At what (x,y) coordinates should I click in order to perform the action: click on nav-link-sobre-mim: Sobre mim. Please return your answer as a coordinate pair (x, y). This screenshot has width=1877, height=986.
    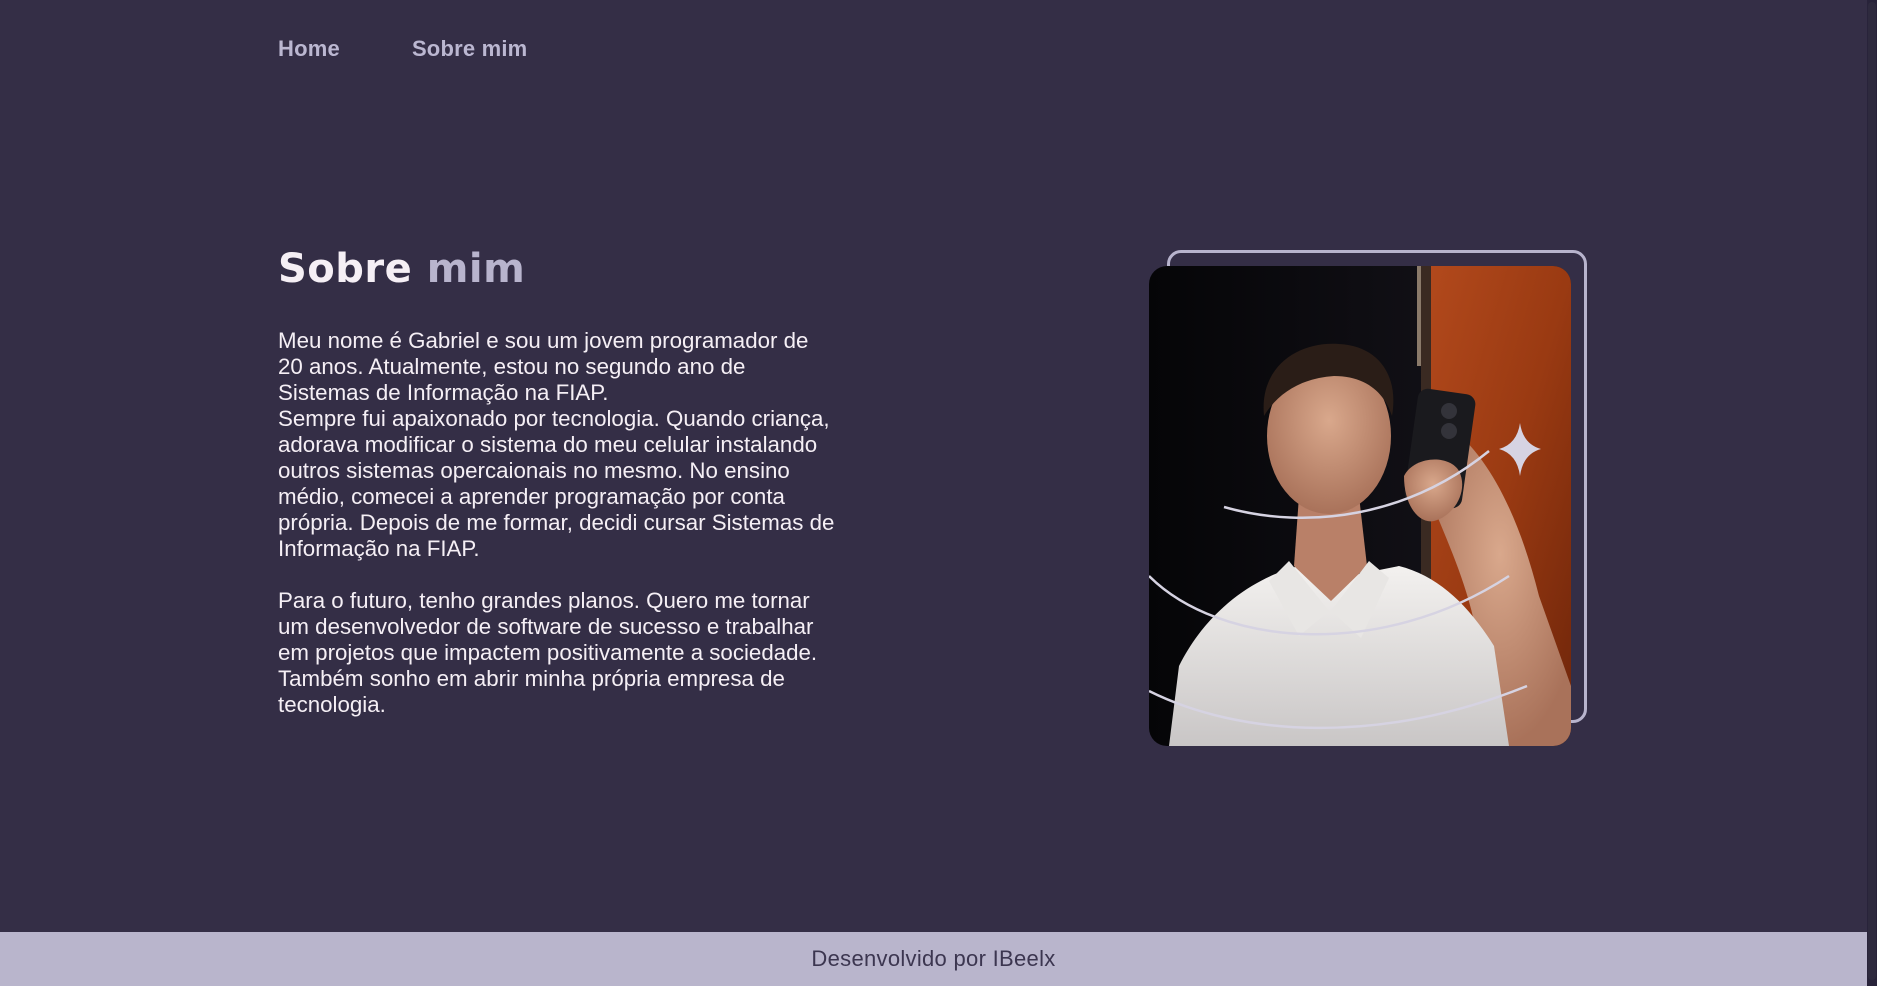
    Looking at the image, I should click on (470, 49).